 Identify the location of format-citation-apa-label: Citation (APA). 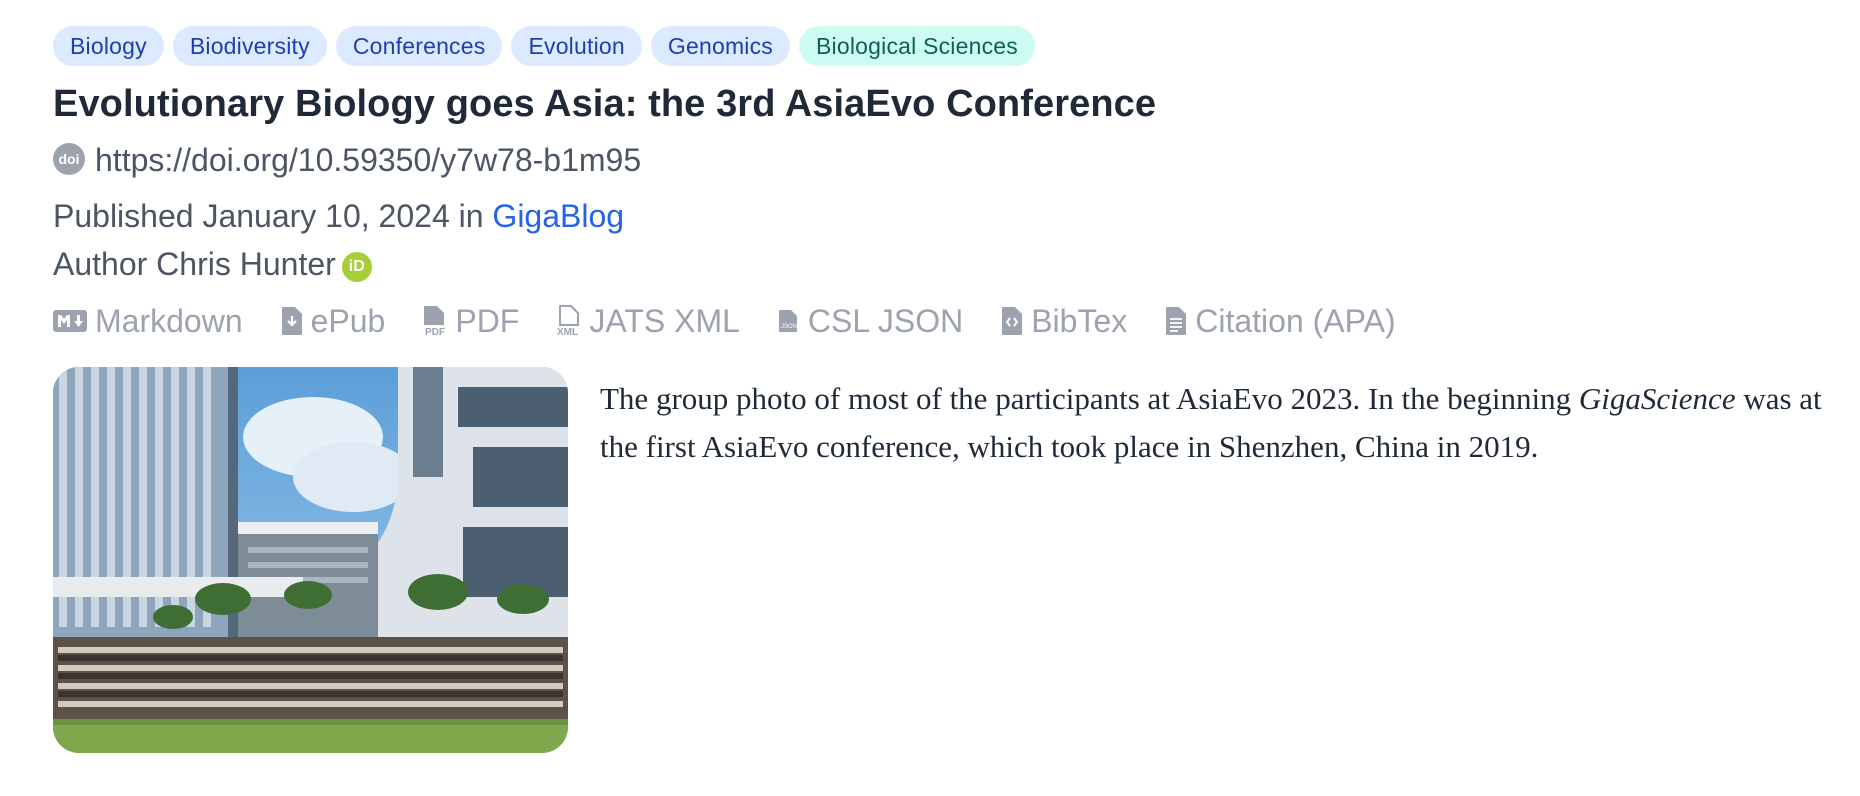
(1295, 320).